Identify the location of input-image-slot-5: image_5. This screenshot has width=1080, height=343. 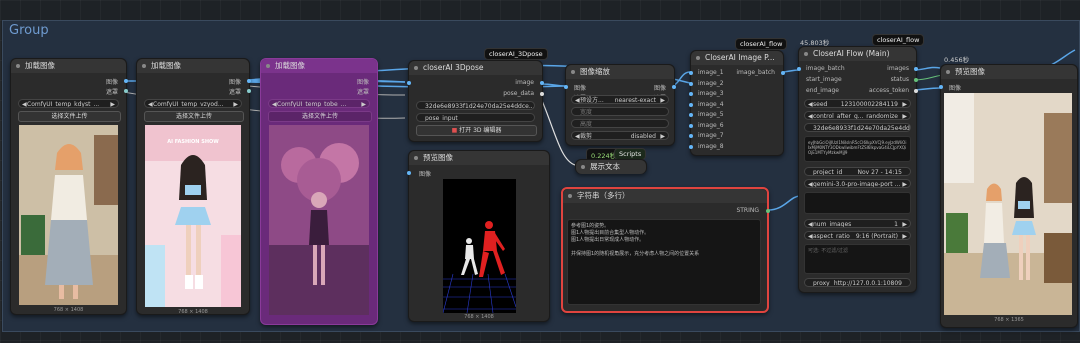
(711, 114).